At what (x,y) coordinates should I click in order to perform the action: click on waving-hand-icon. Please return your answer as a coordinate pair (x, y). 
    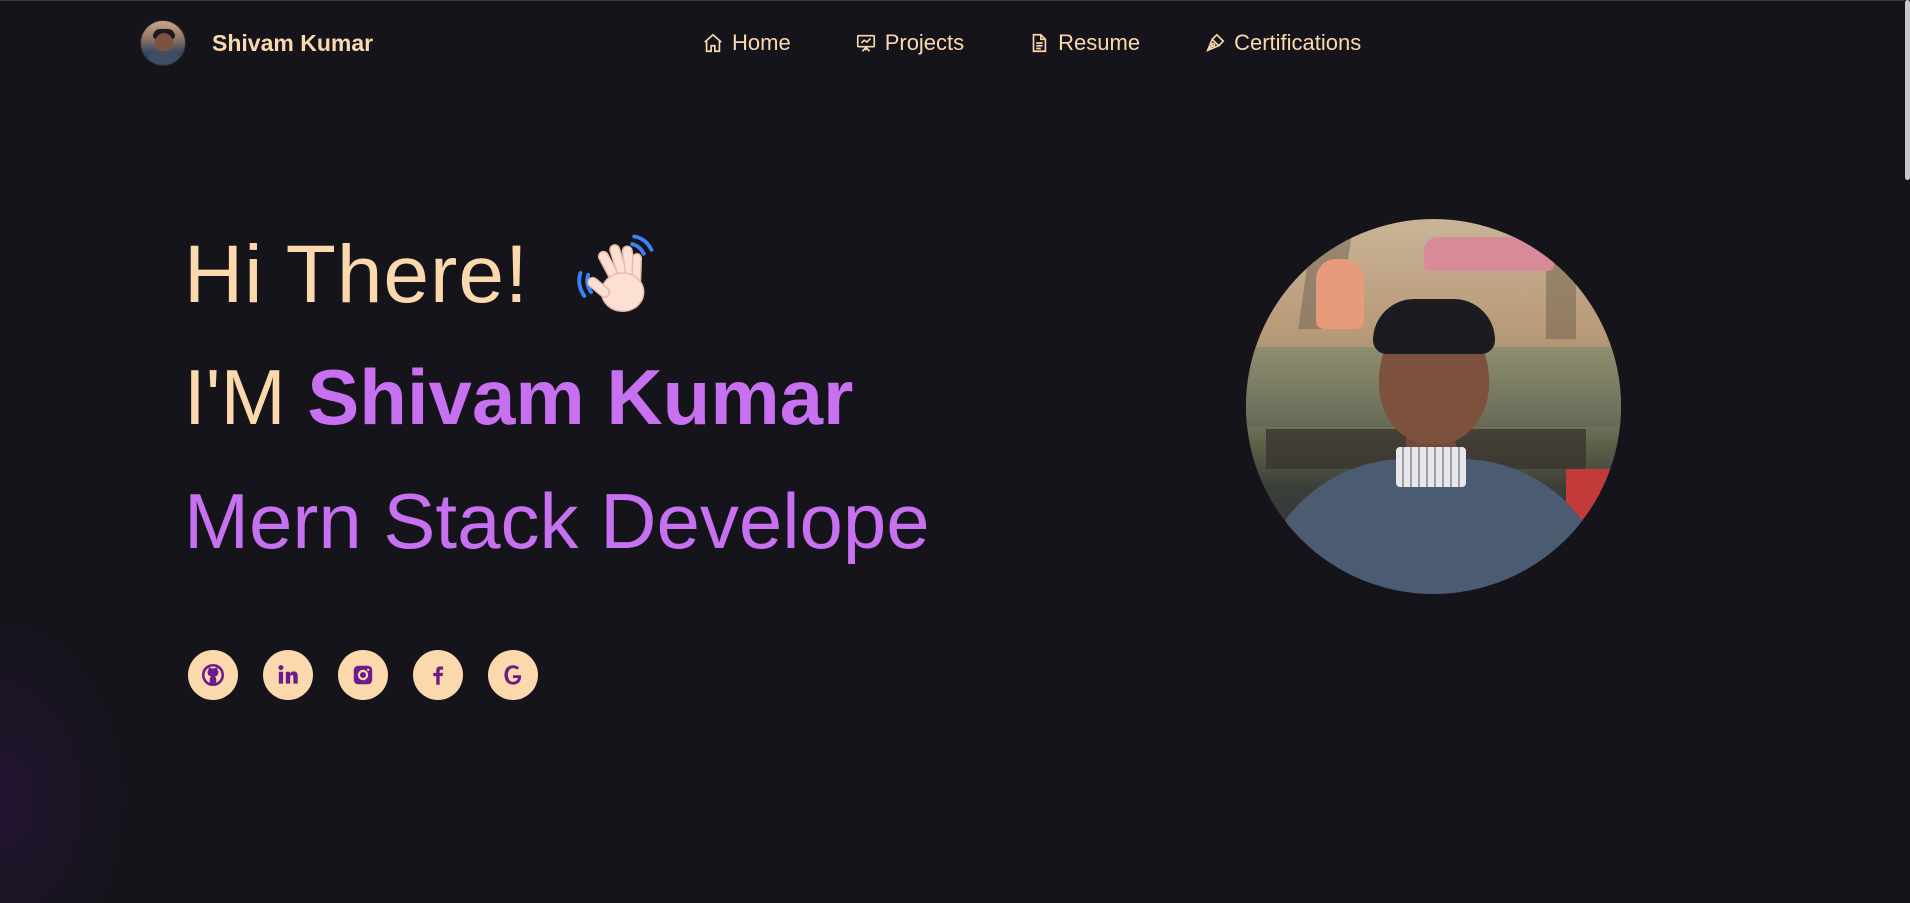
    Looking at the image, I should click on (615, 273).